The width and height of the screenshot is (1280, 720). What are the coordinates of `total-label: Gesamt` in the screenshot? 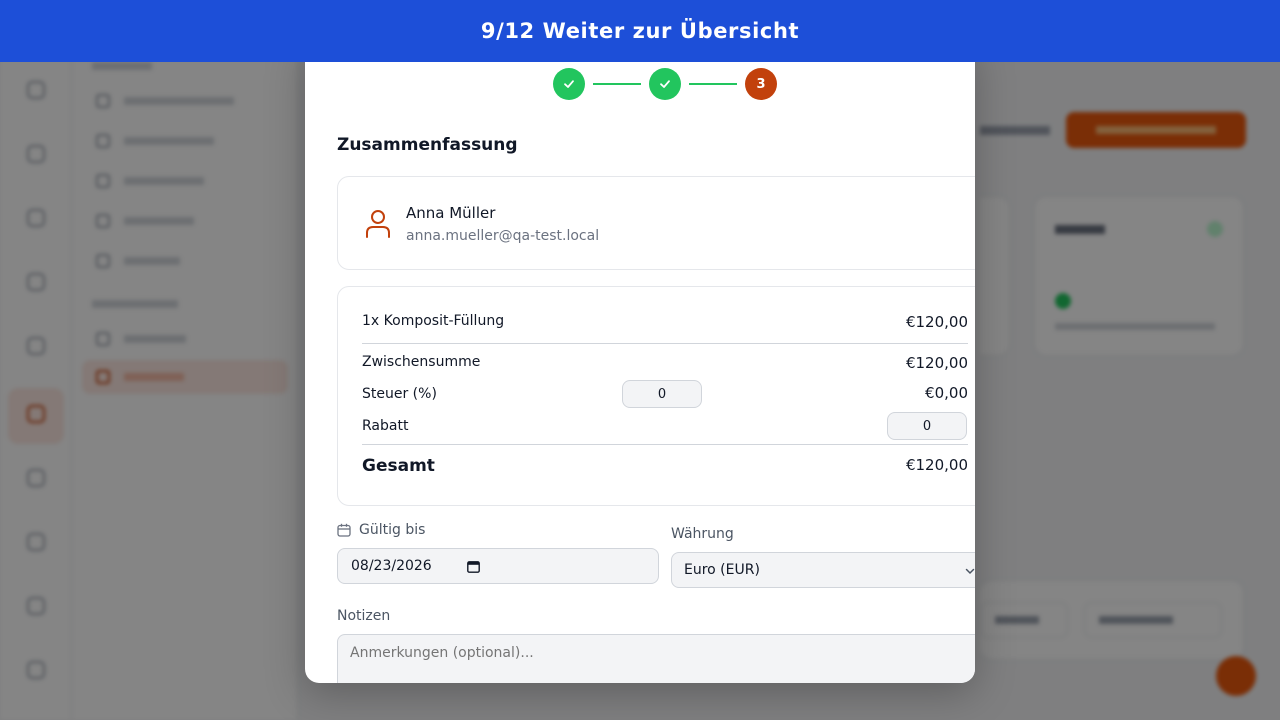 It's located at (398, 466).